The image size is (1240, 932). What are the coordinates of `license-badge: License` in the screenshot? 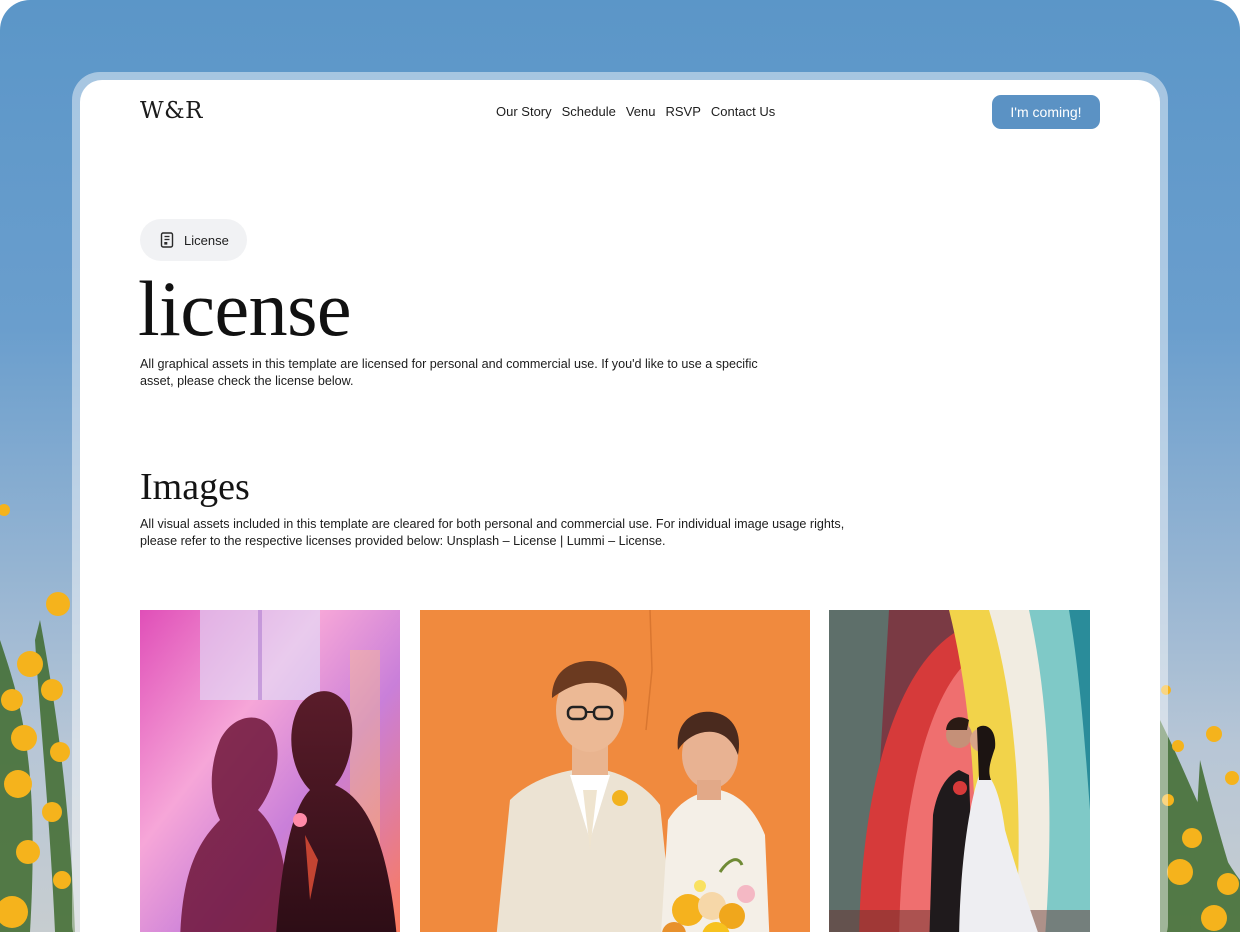 It's located at (193, 240).